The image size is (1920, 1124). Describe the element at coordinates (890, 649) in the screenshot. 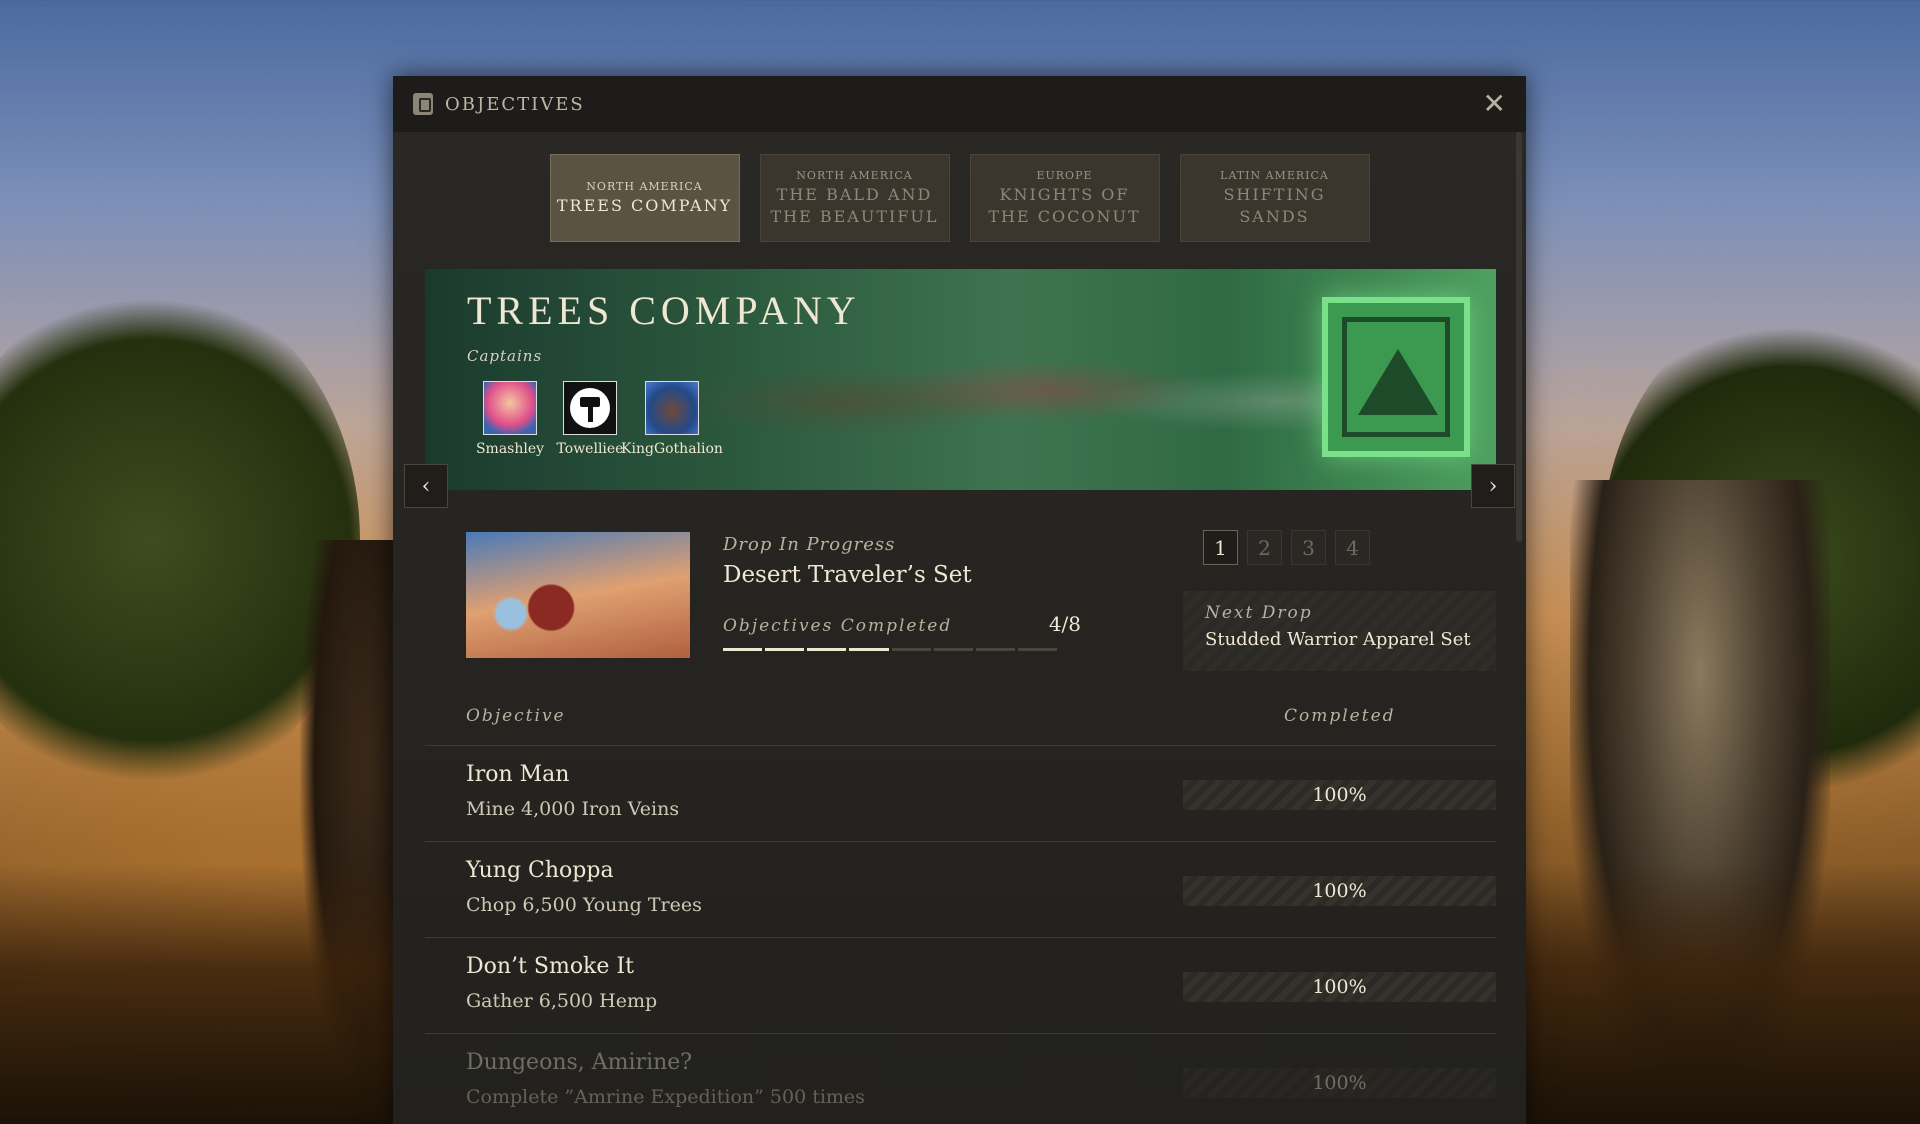

I see `objectives-progress` at that location.